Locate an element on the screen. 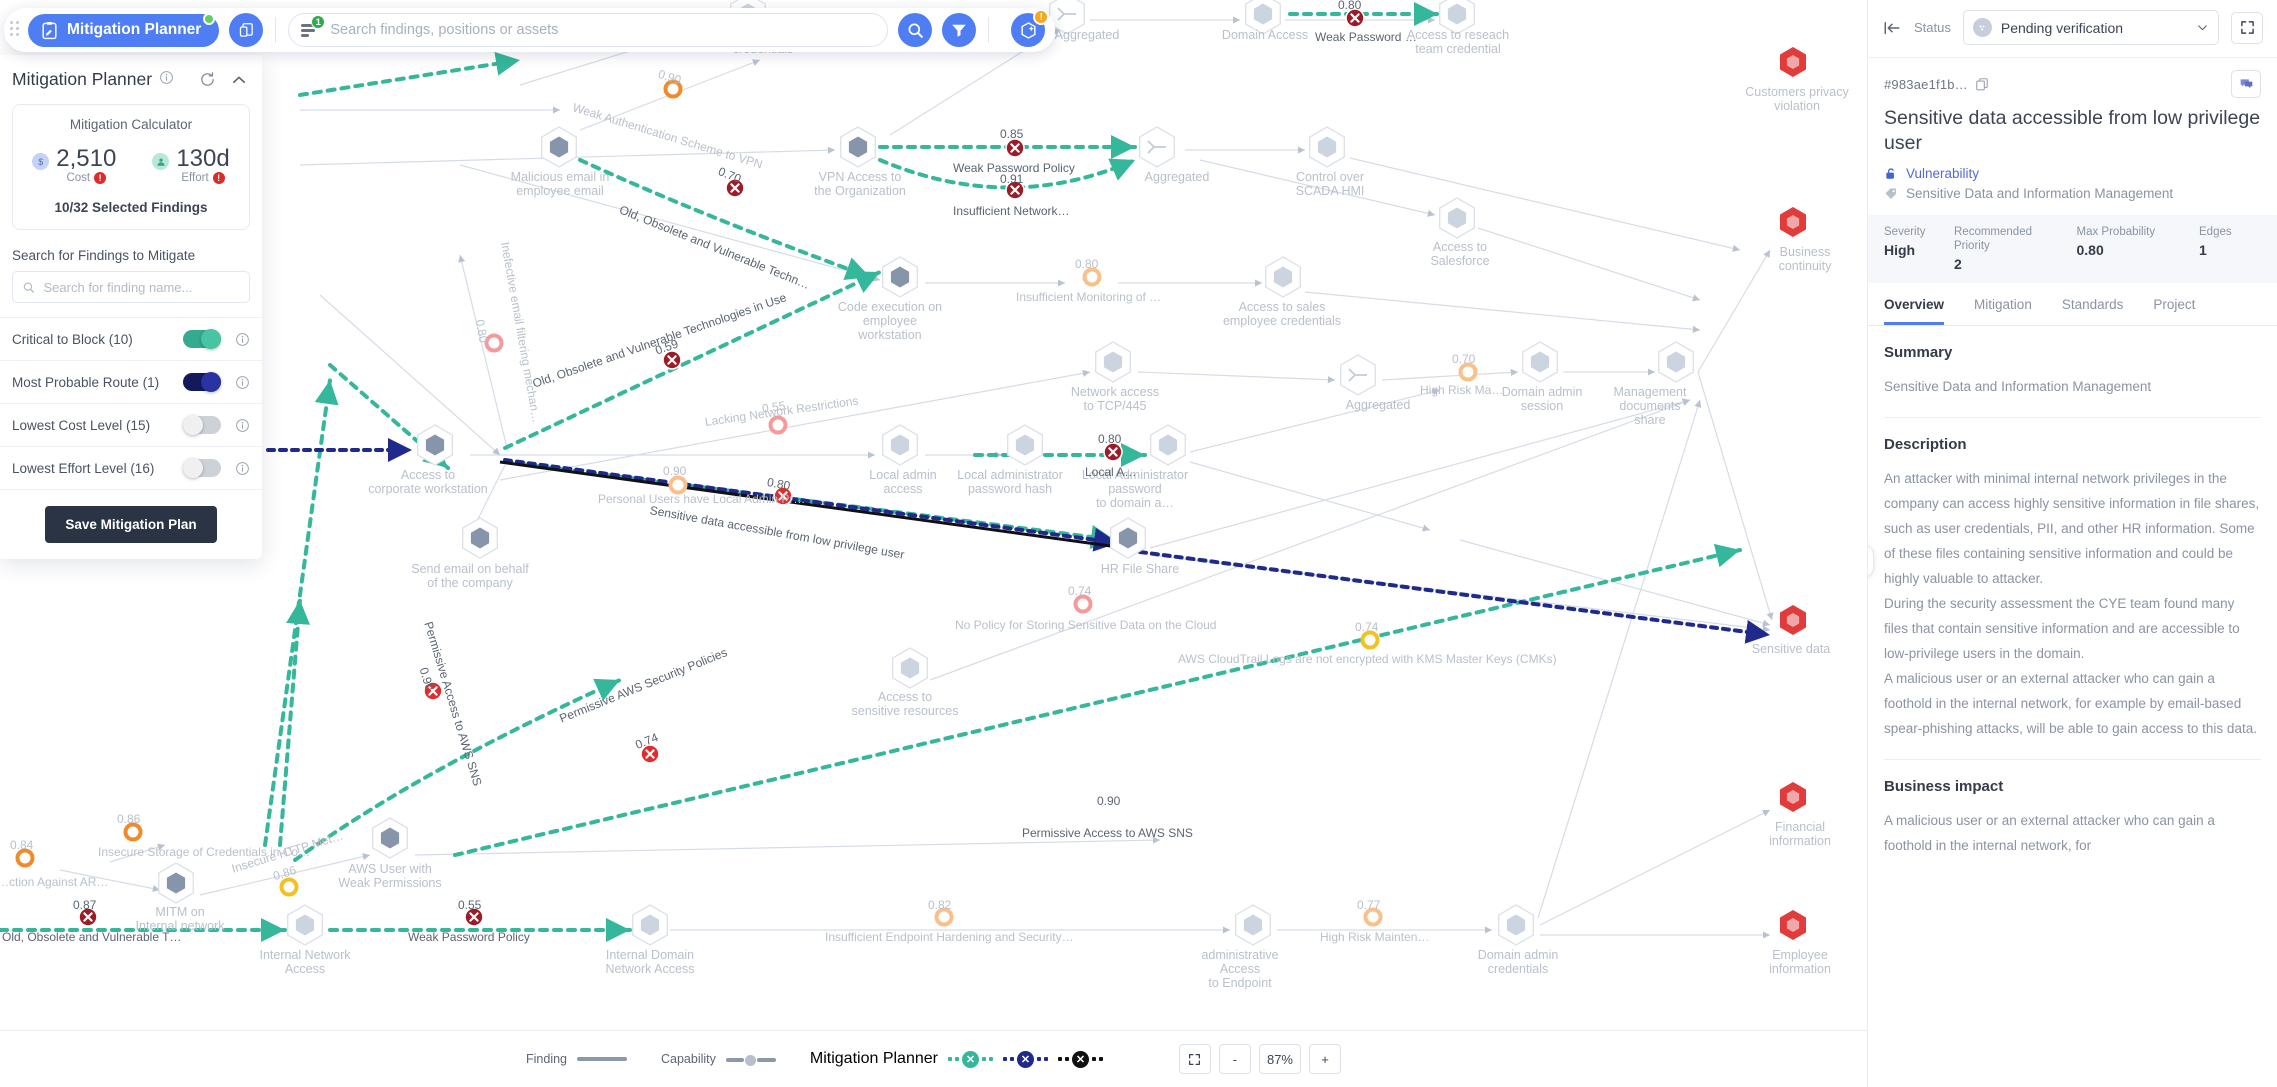 The height and width of the screenshot is (1087, 2277). legend-items: Finding Capability Mitigation Planner ✕ is located at coordinates (933, 1059).